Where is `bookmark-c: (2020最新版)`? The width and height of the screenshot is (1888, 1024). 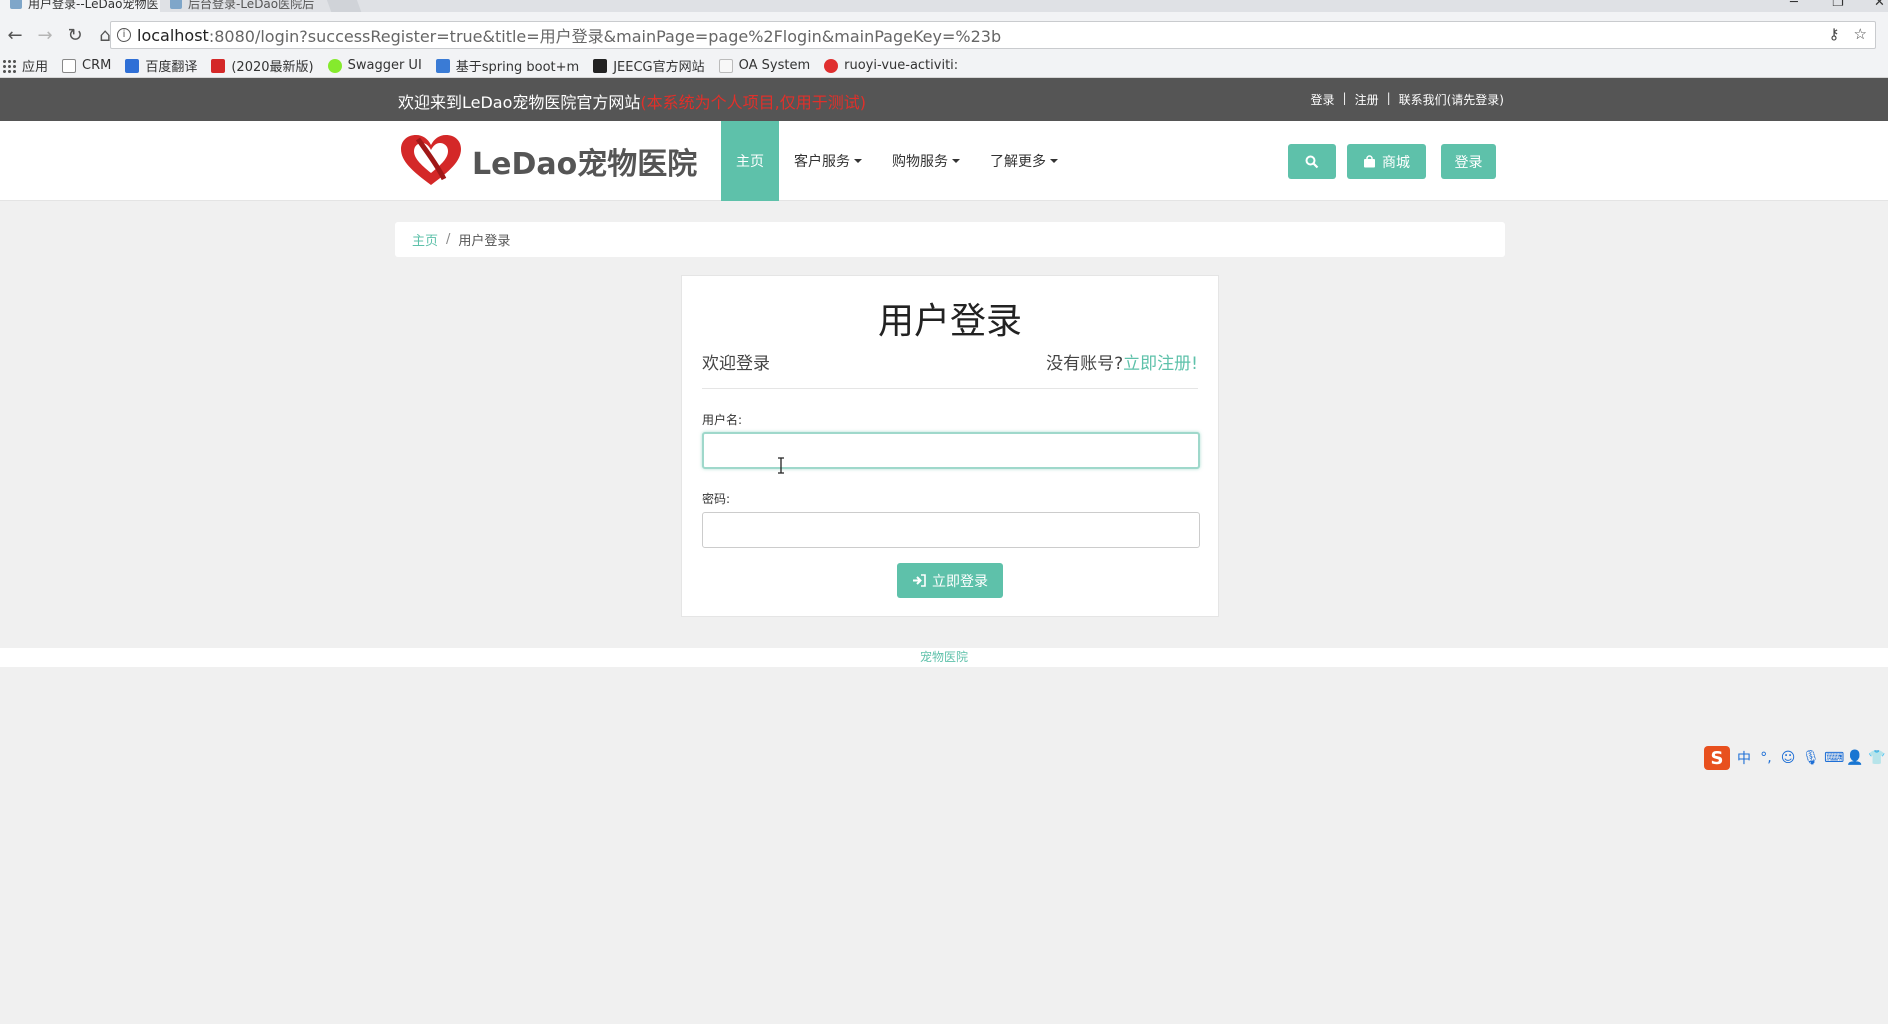
bookmark-c: (2020最新版) is located at coordinates (262, 65).